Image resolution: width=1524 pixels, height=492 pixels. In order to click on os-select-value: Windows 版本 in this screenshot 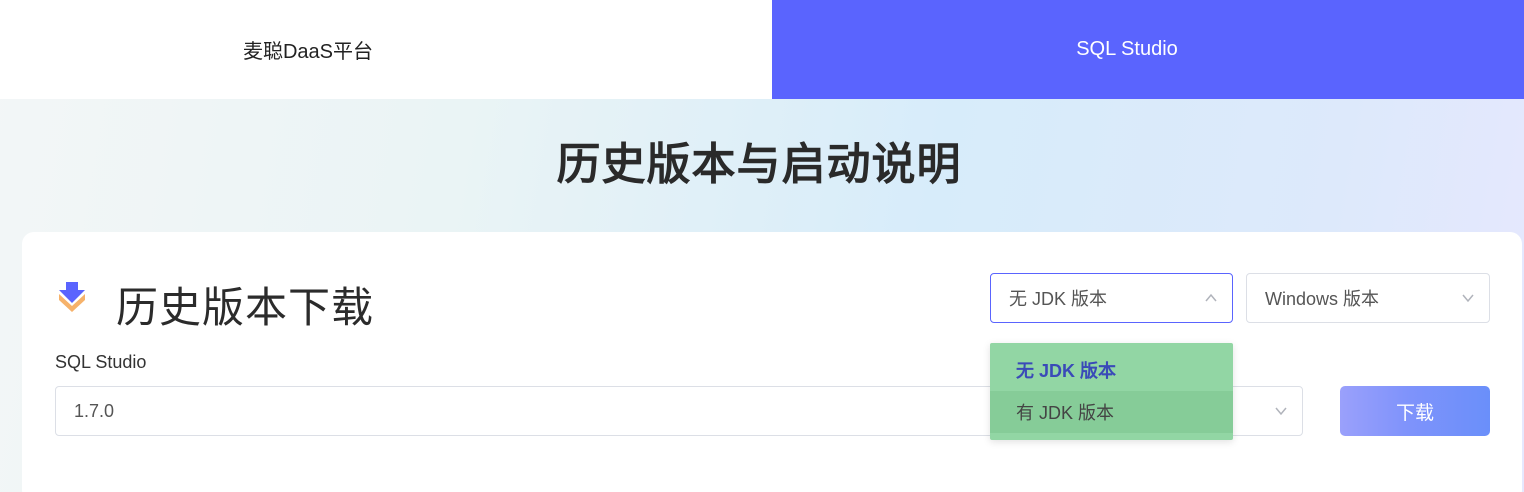, I will do `click(1322, 299)`.